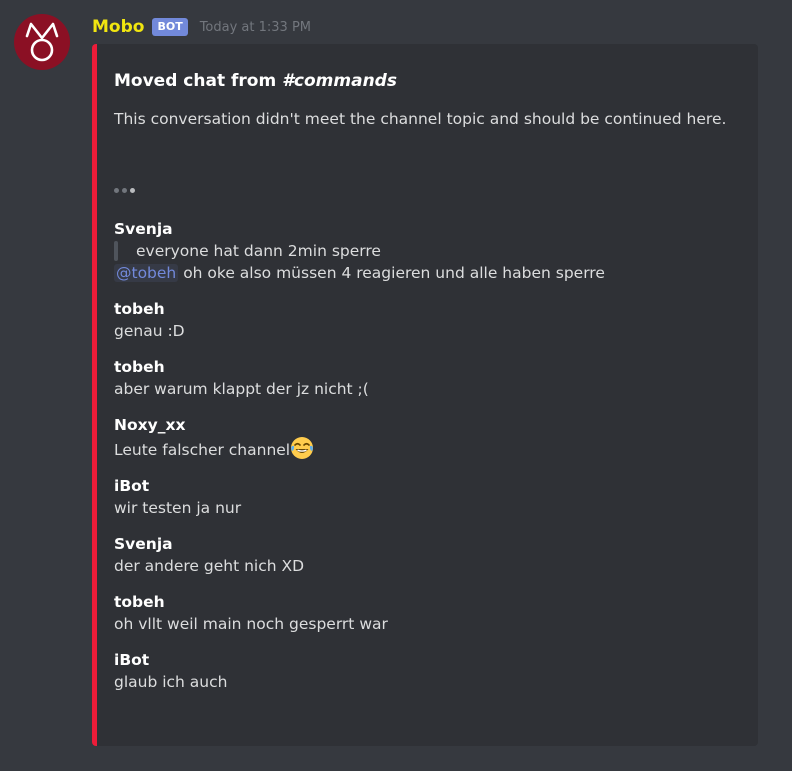 The image size is (792, 771). I want to click on quote-bar, so click(116, 251).